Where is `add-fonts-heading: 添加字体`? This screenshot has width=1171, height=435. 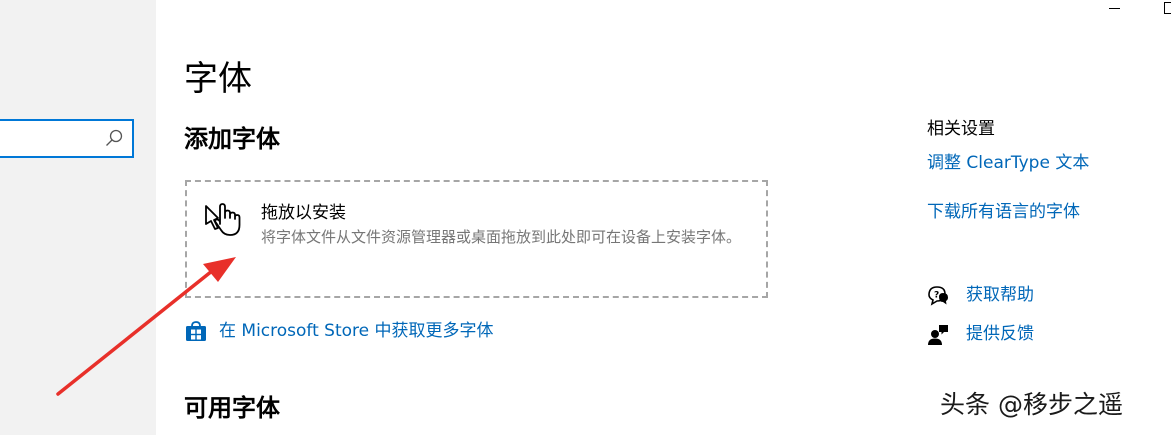
add-fonts-heading: 添加字体 is located at coordinates (232, 139).